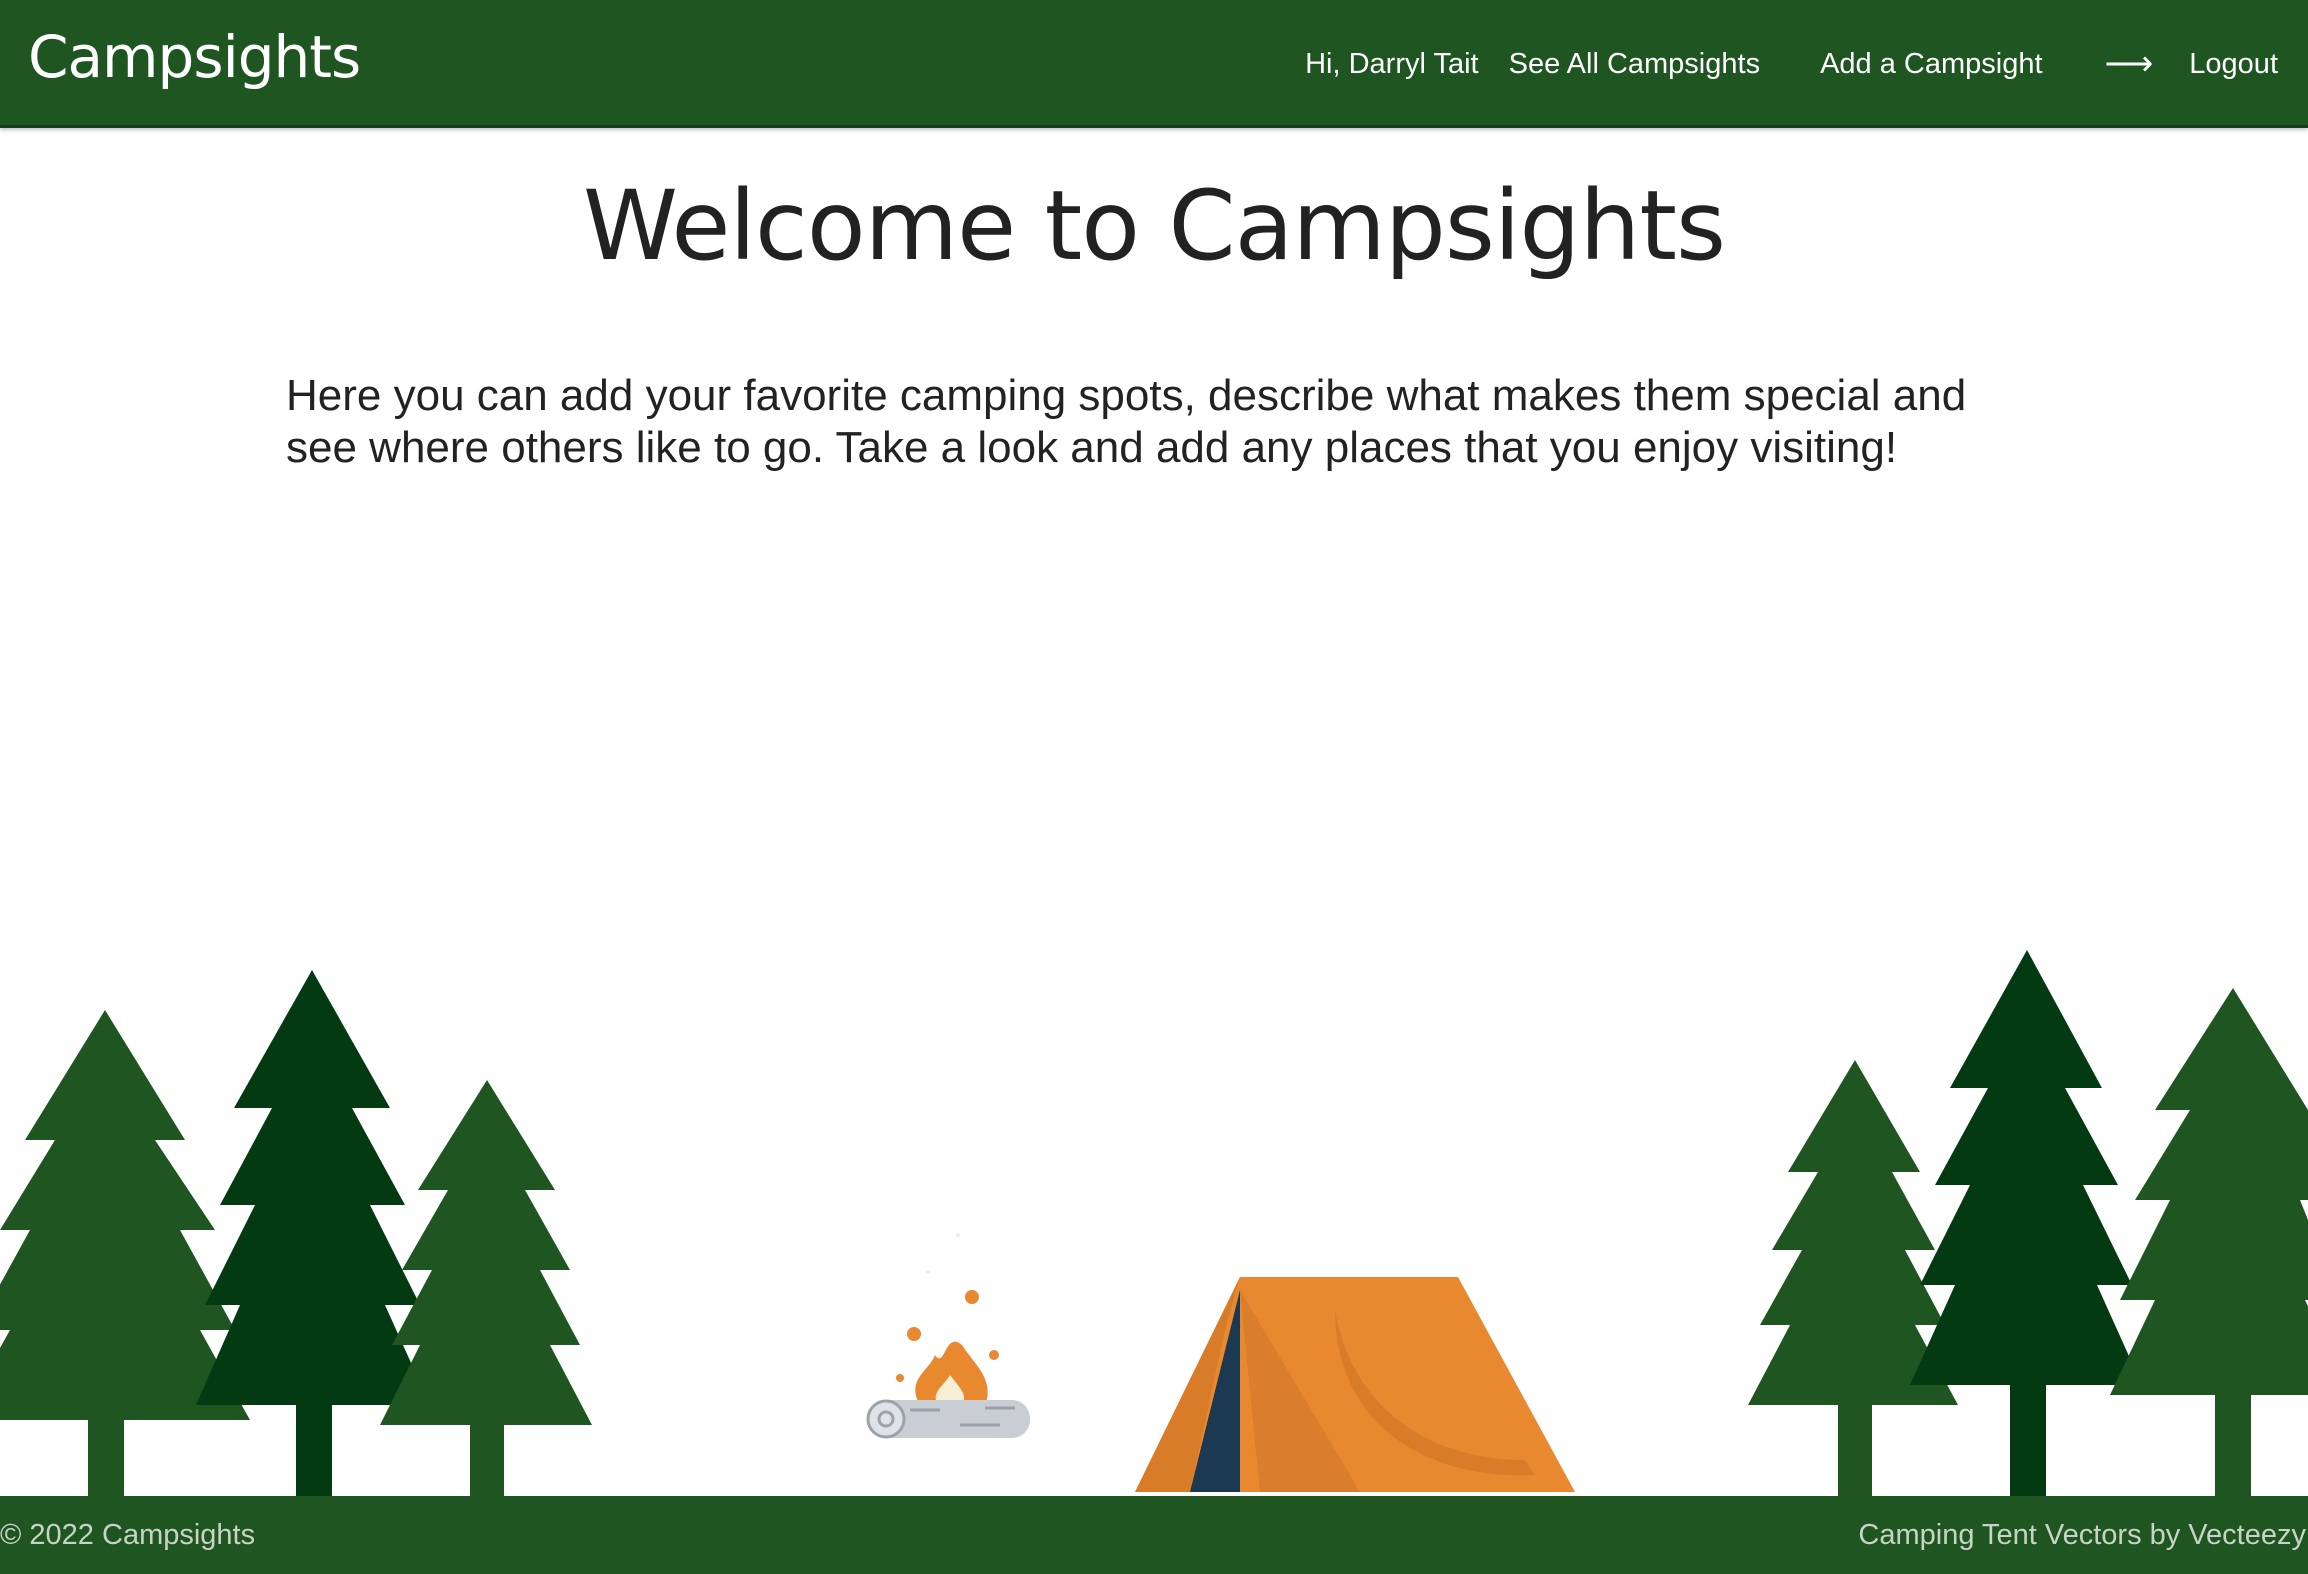 The width and height of the screenshot is (2308, 1574). What do you see at coordinates (1392, 63) in the screenshot?
I see `user-greeting: Hi, Darryl Tait` at bounding box center [1392, 63].